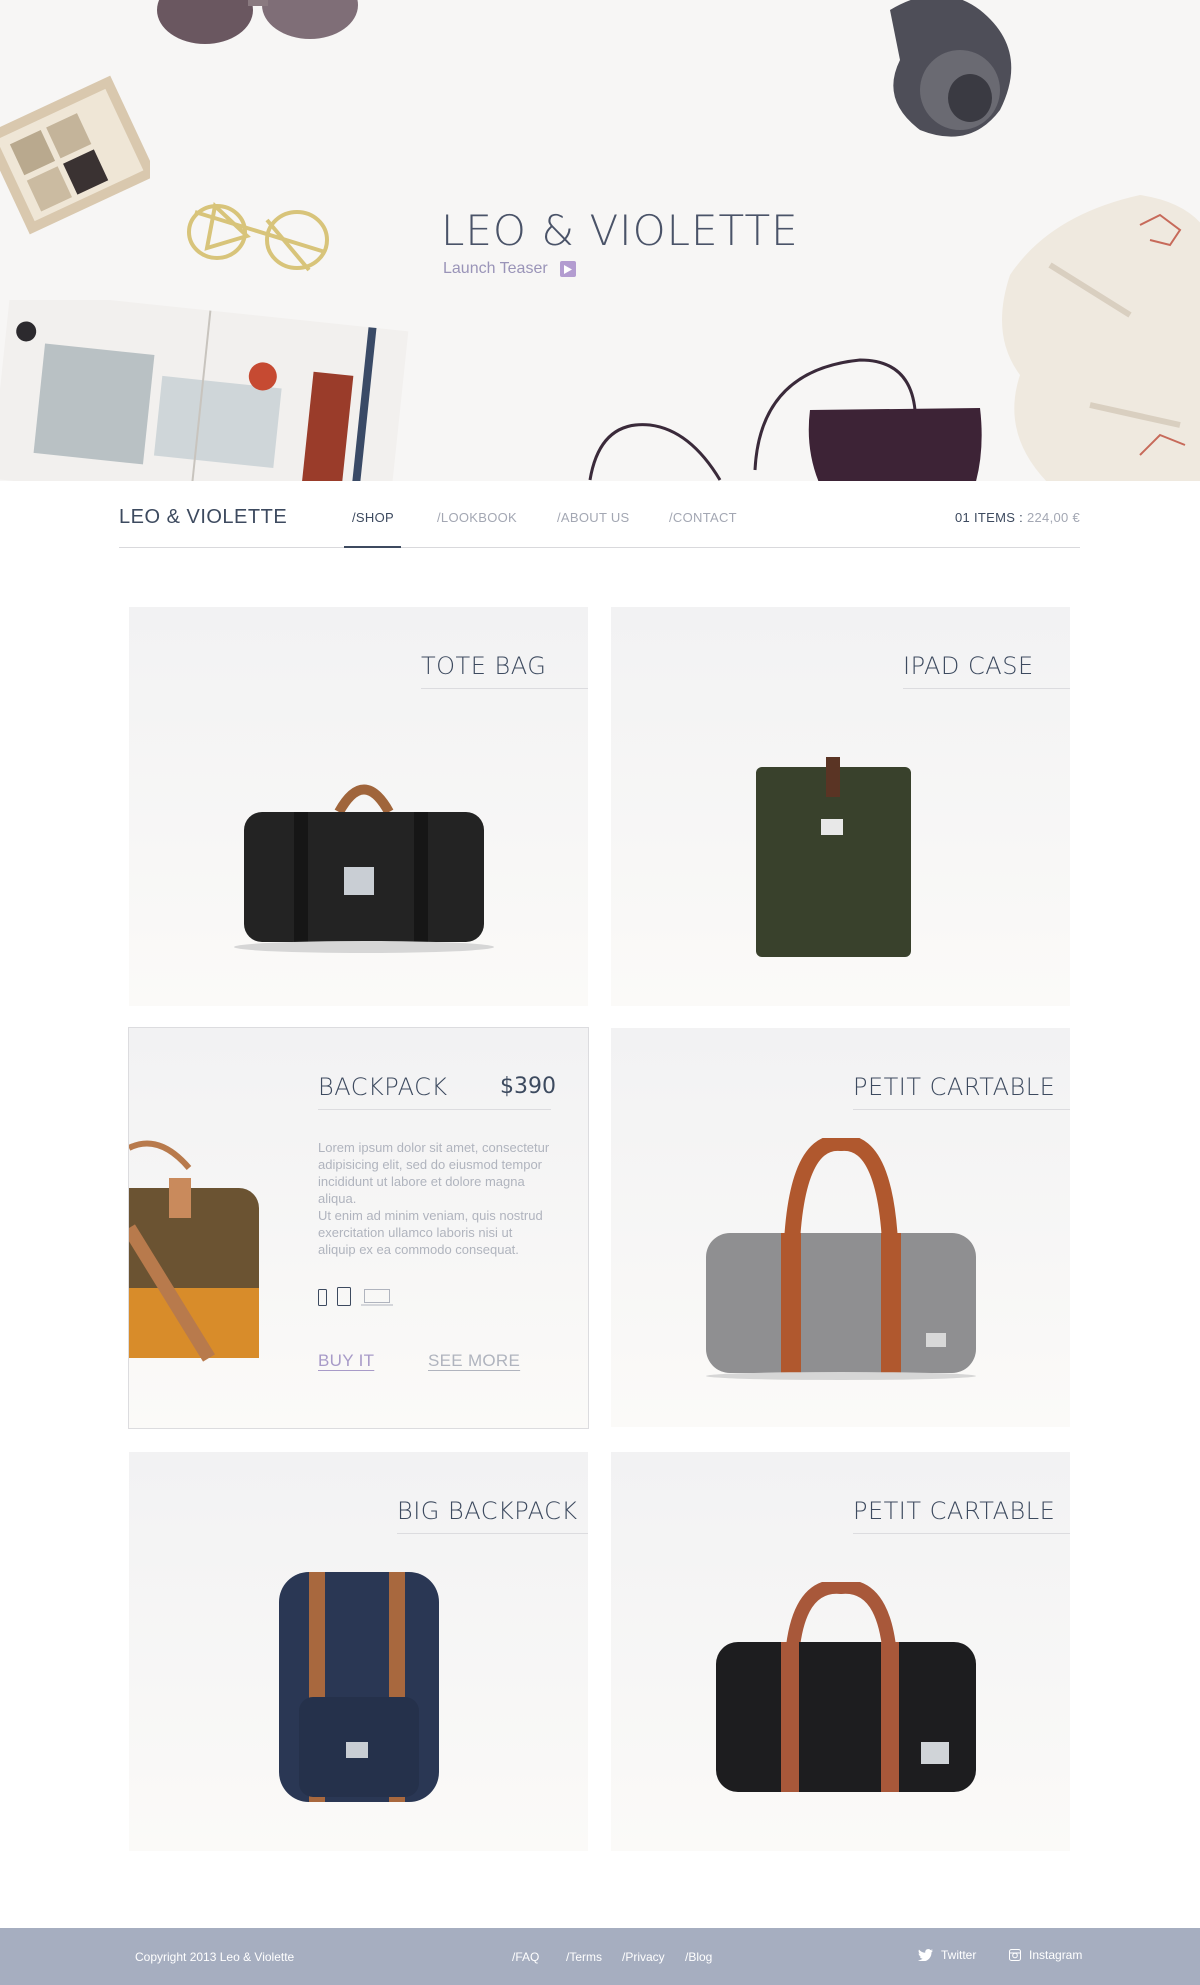  What do you see at coordinates (377, 1297) in the screenshot?
I see `laptop-icon` at bounding box center [377, 1297].